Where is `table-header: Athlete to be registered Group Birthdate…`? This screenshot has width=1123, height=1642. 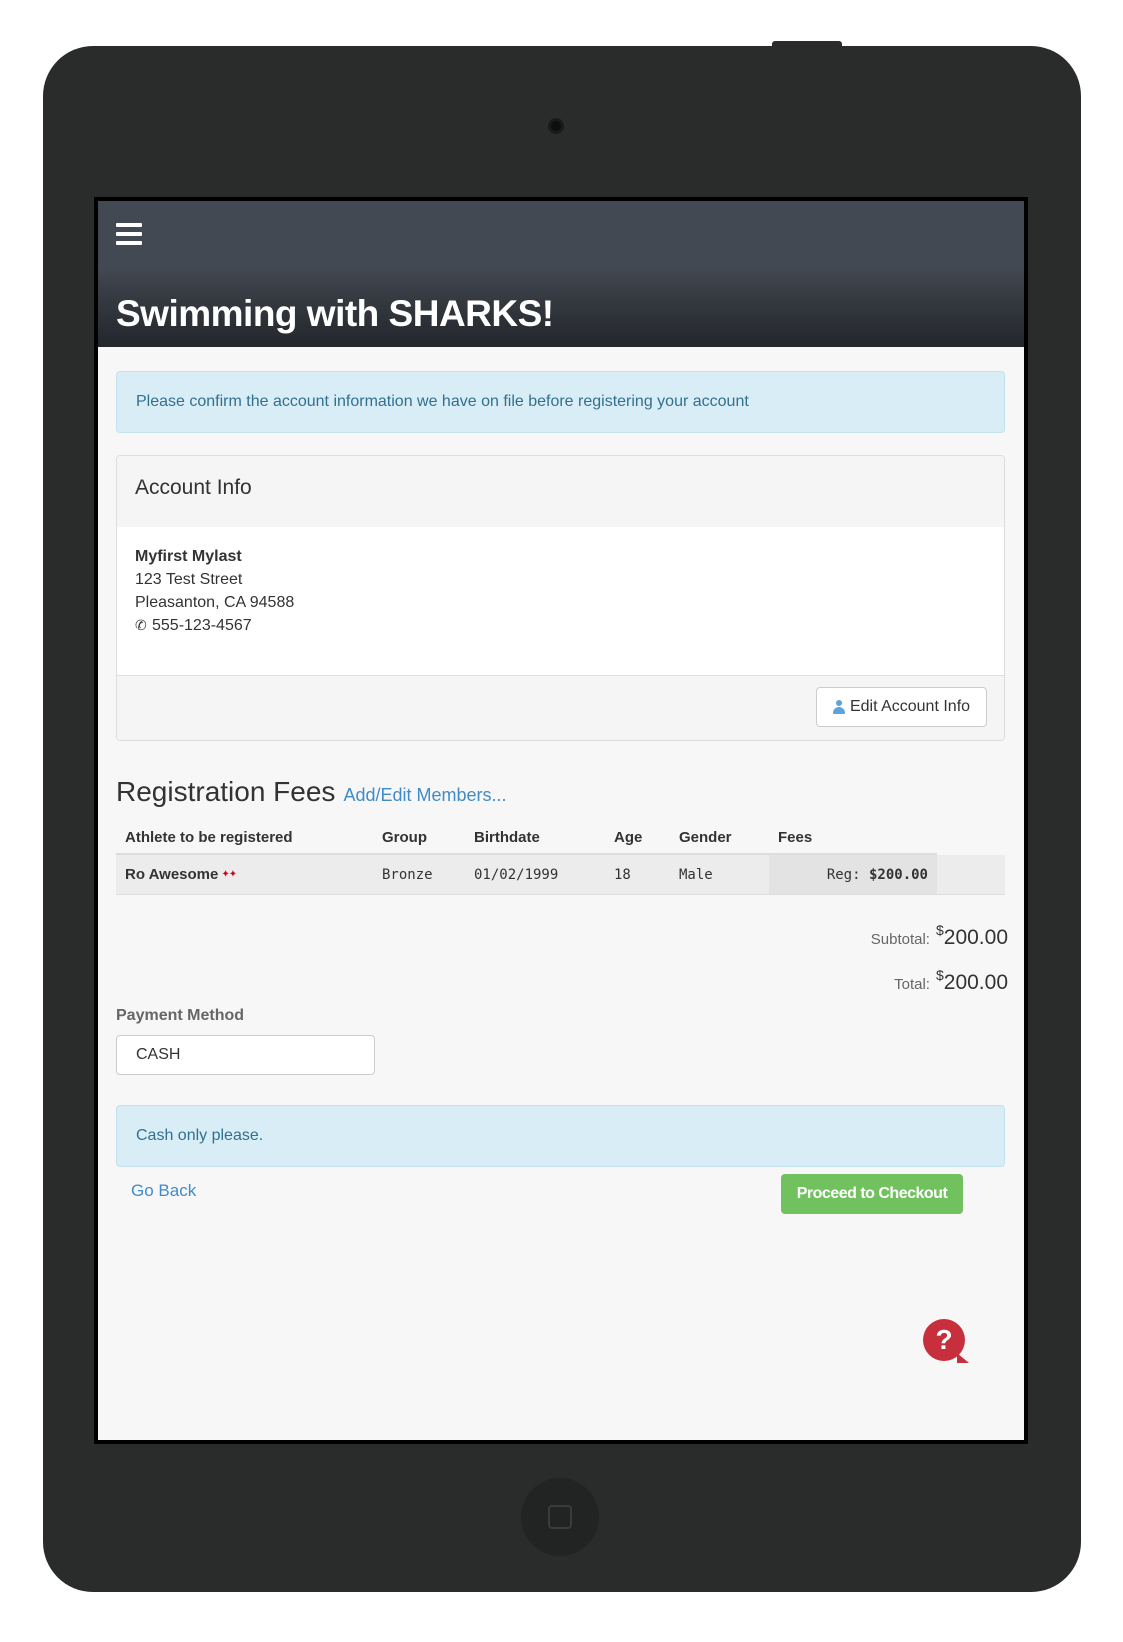 table-header: Athlete to be registered Group Birthdate… is located at coordinates (526, 838).